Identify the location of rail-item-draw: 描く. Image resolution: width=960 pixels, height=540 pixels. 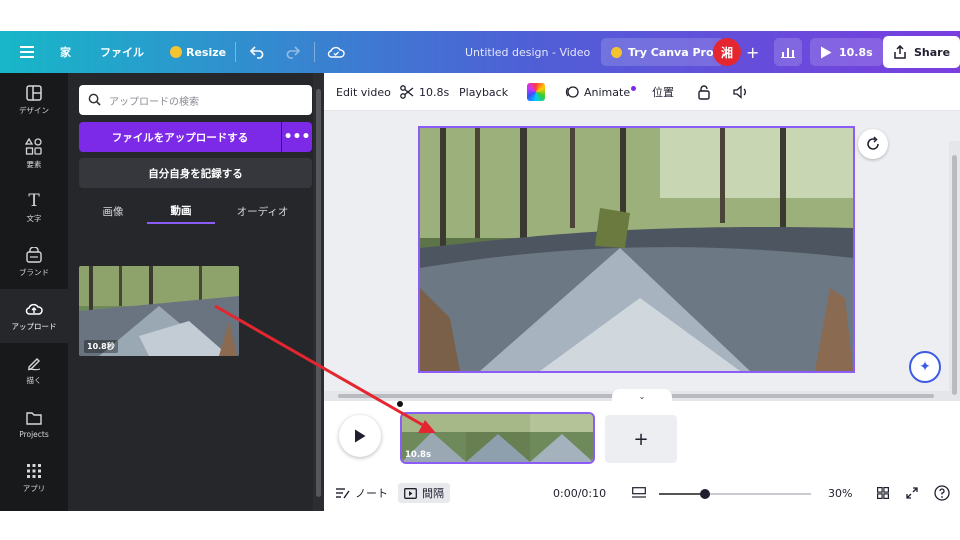
(34, 370).